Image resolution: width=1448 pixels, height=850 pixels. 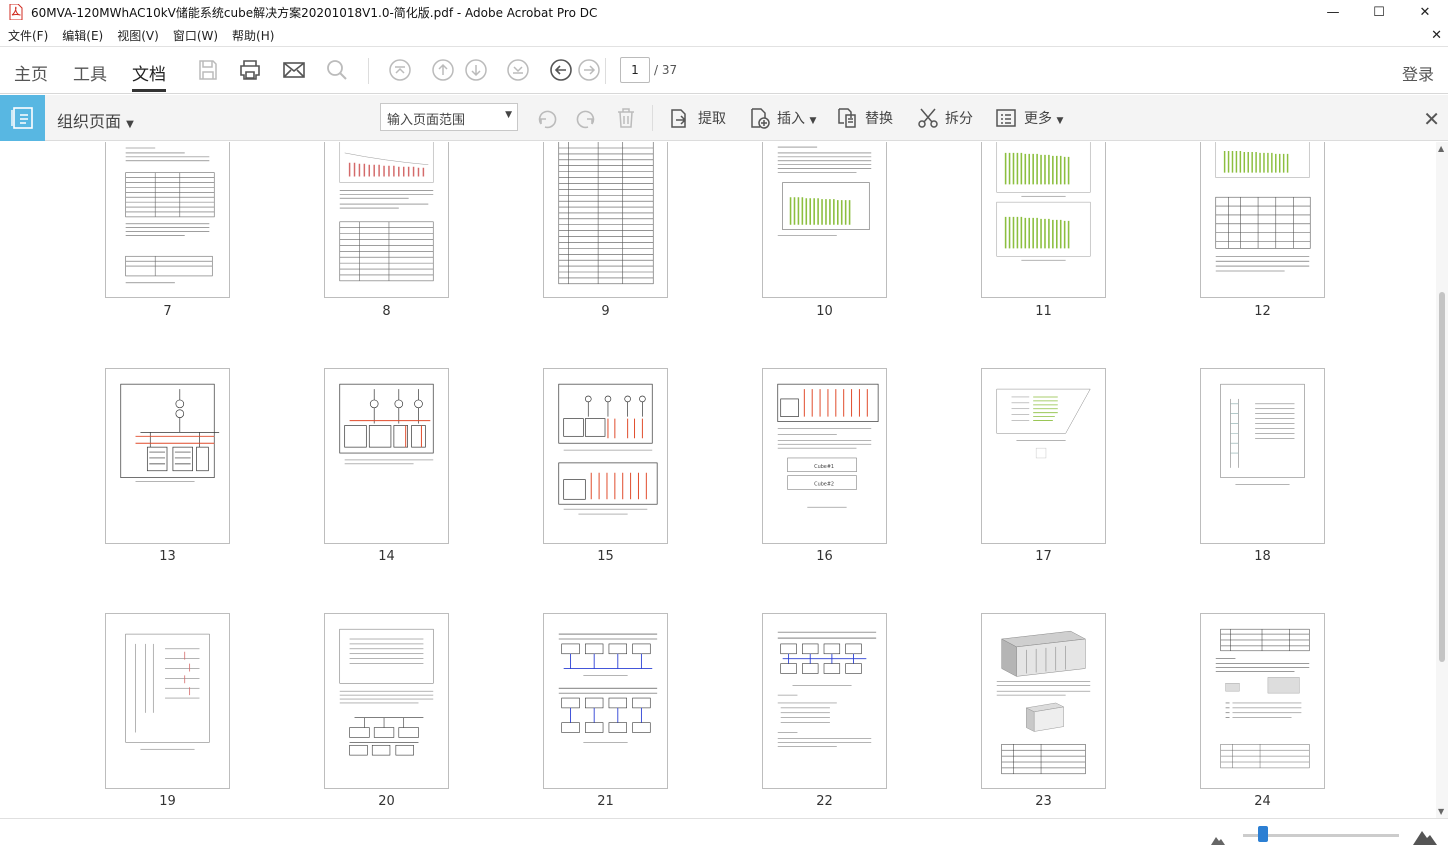 What do you see at coordinates (1431, 119) in the screenshot?
I see `close-organize-icon: ✕` at bounding box center [1431, 119].